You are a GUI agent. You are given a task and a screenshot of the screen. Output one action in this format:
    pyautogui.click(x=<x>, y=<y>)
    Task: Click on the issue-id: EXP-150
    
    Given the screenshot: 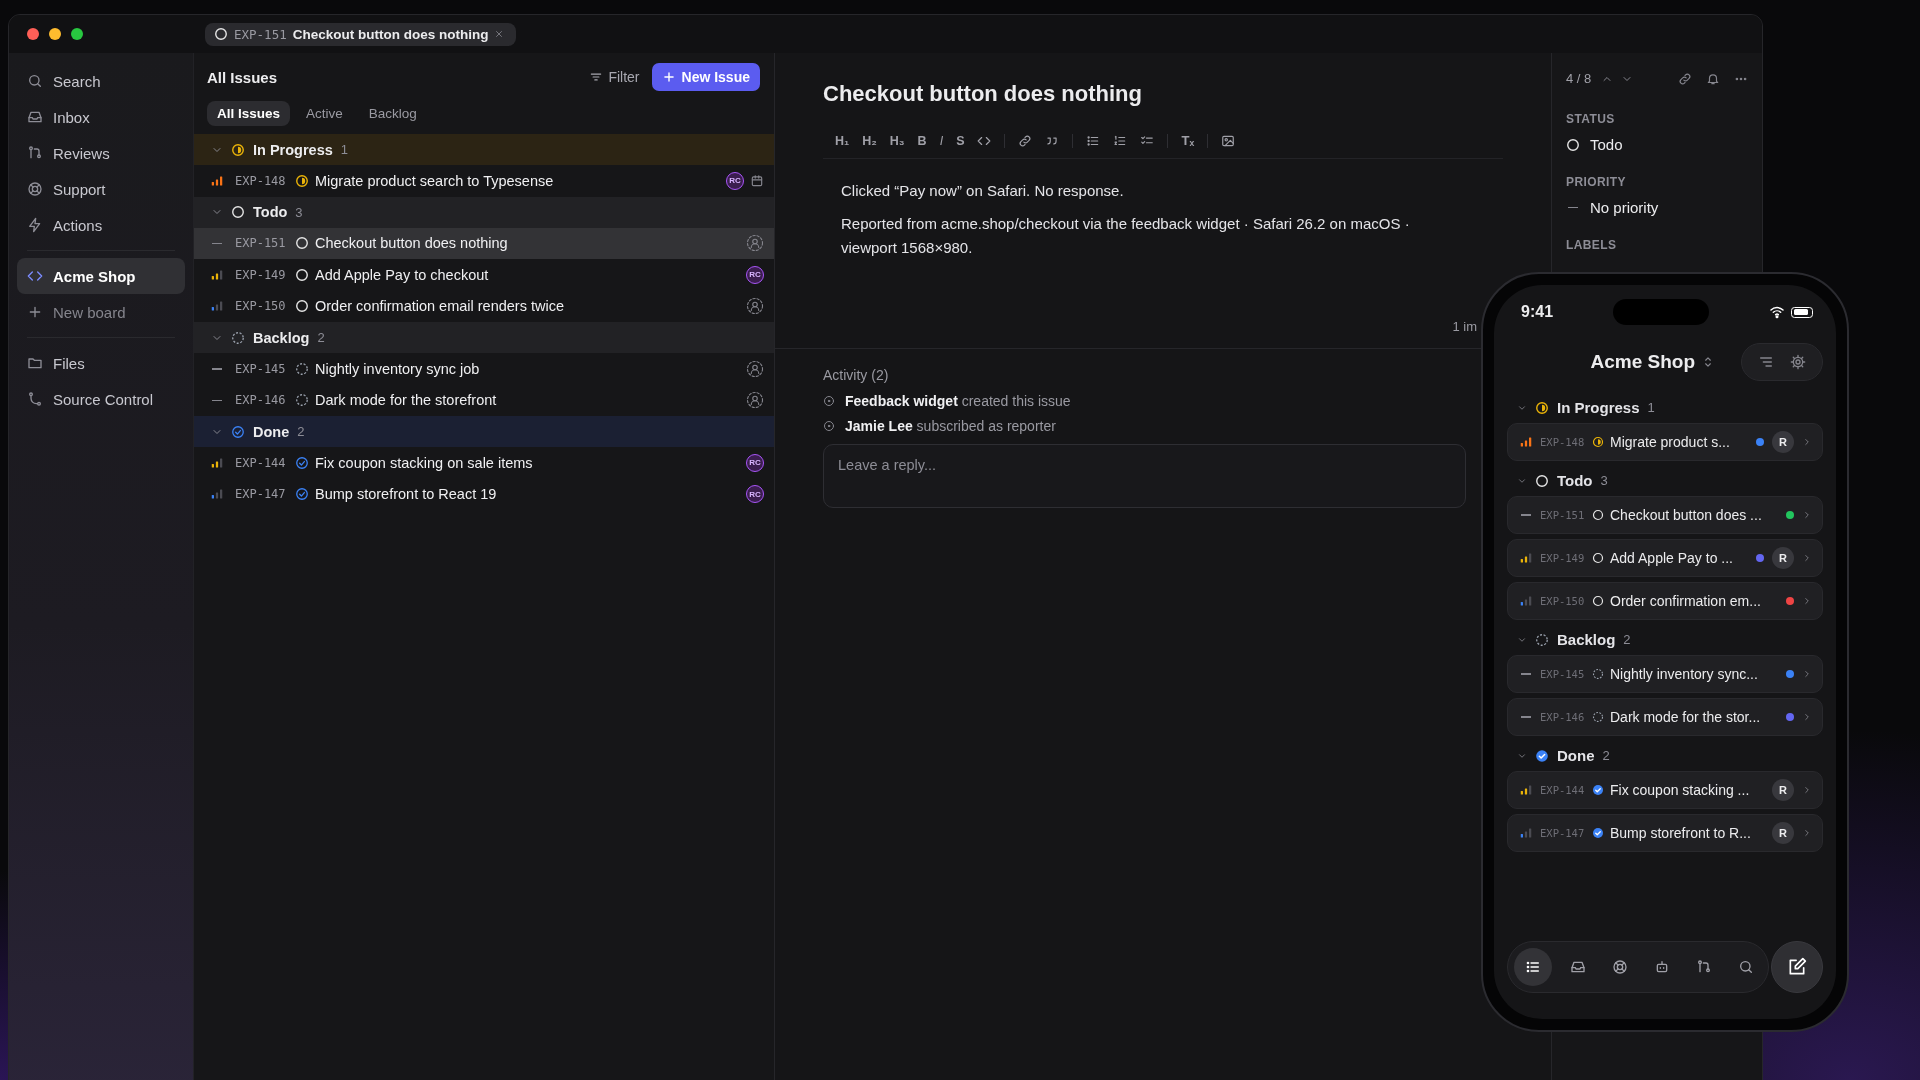 What is the action you would take?
    pyautogui.click(x=261, y=306)
    